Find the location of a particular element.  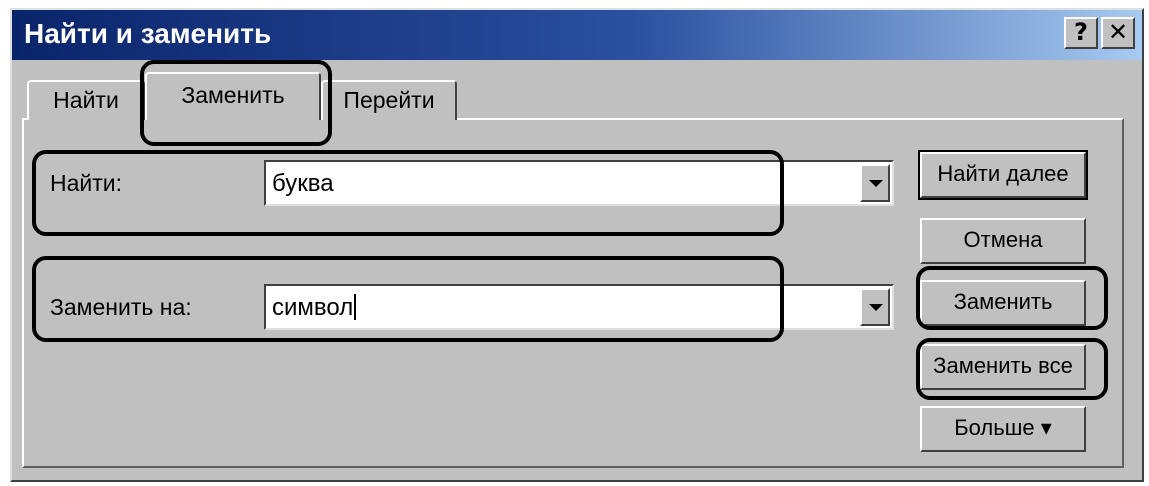

window-title: Найти и заменить is located at coordinates (148, 33).